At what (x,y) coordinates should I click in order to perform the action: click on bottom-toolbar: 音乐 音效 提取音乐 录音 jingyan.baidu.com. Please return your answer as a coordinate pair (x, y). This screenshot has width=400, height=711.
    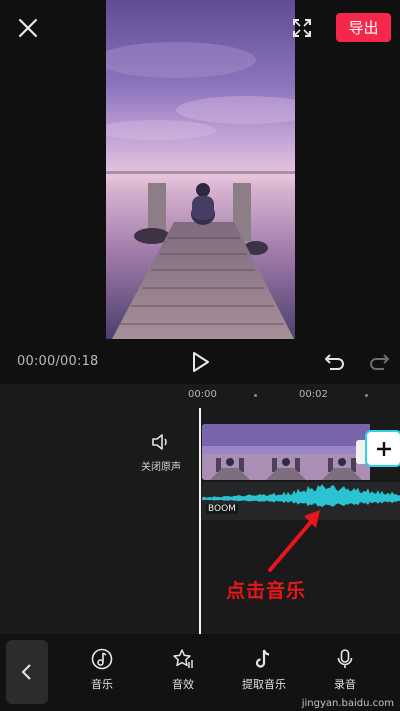
    Looking at the image, I should click on (200, 672).